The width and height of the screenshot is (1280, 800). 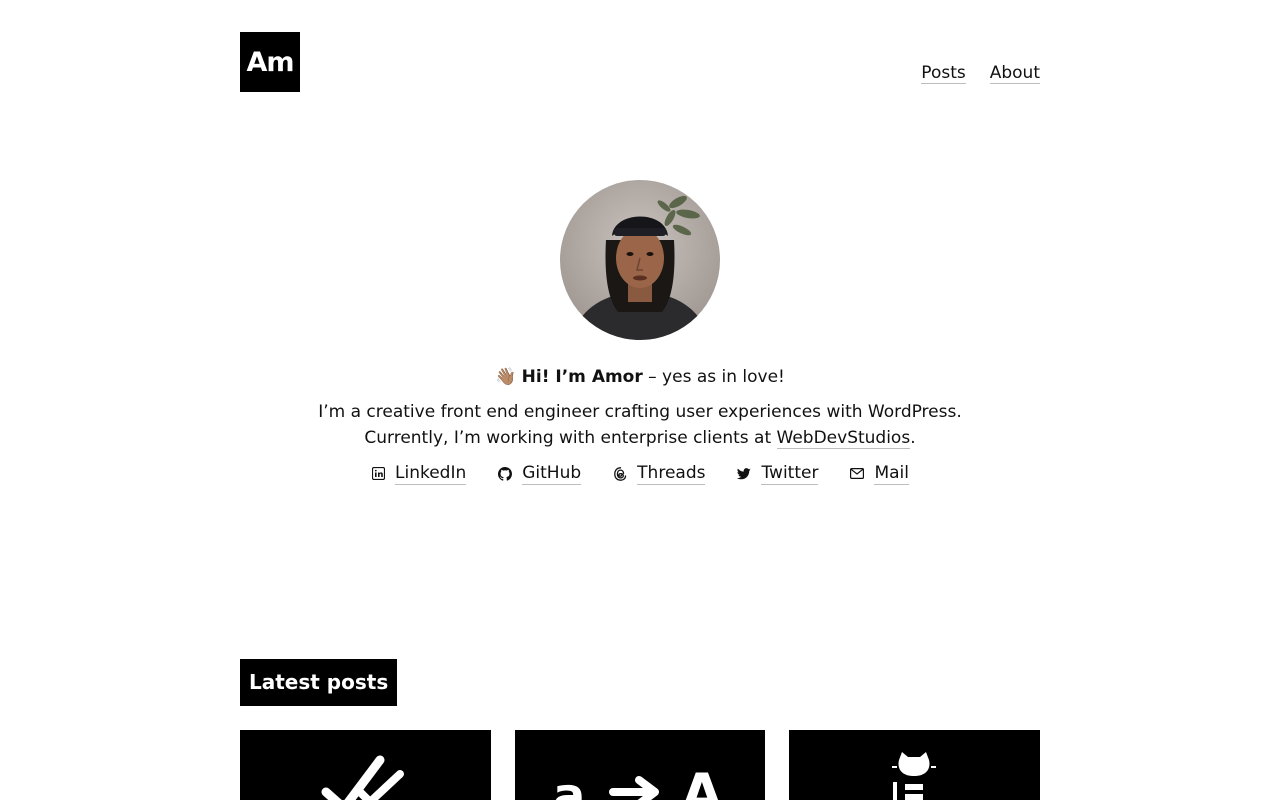 What do you see at coordinates (943, 73) in the screenshot?
I see `nav-item-posts: Posts` at bounding box center [943, 73].